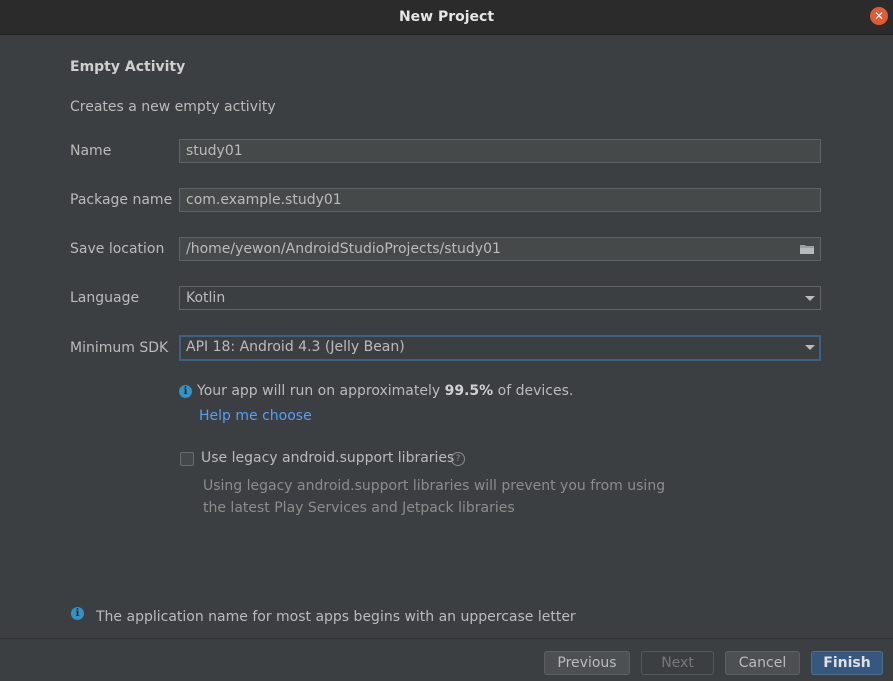  What do you see at coordinates (500, 298) in the screenshot?
I see `language-select: Kotlin` at bounding box center [500, 298].